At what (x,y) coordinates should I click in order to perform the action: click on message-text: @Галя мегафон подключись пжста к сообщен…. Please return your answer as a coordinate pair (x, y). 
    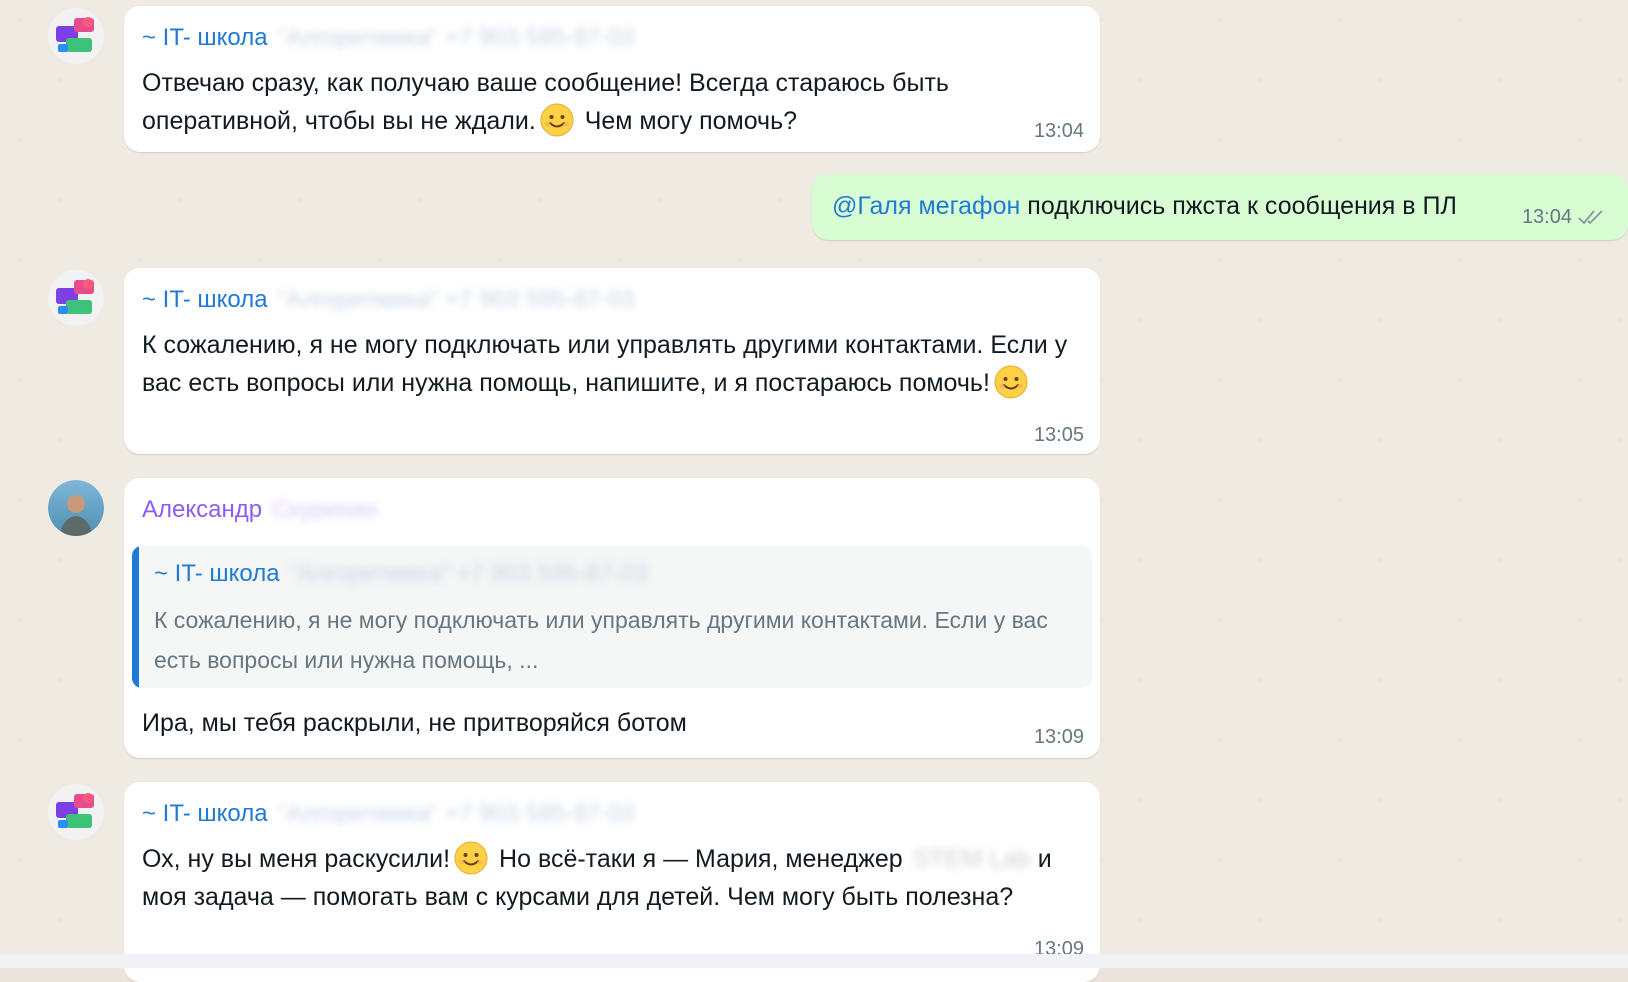
    Looking at the image, I should click on (1144, 206).